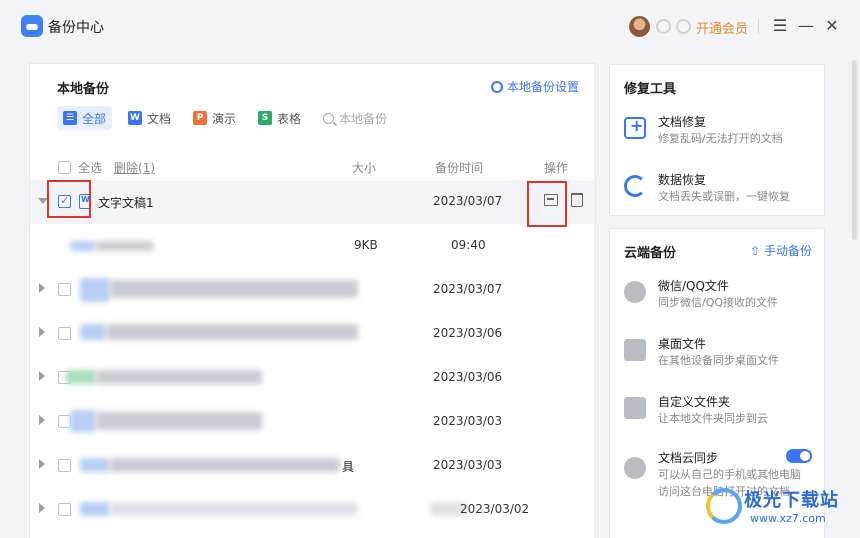 This screenshot has height=538, width=860. I want to click on word-icon: W, so click(135, 118).